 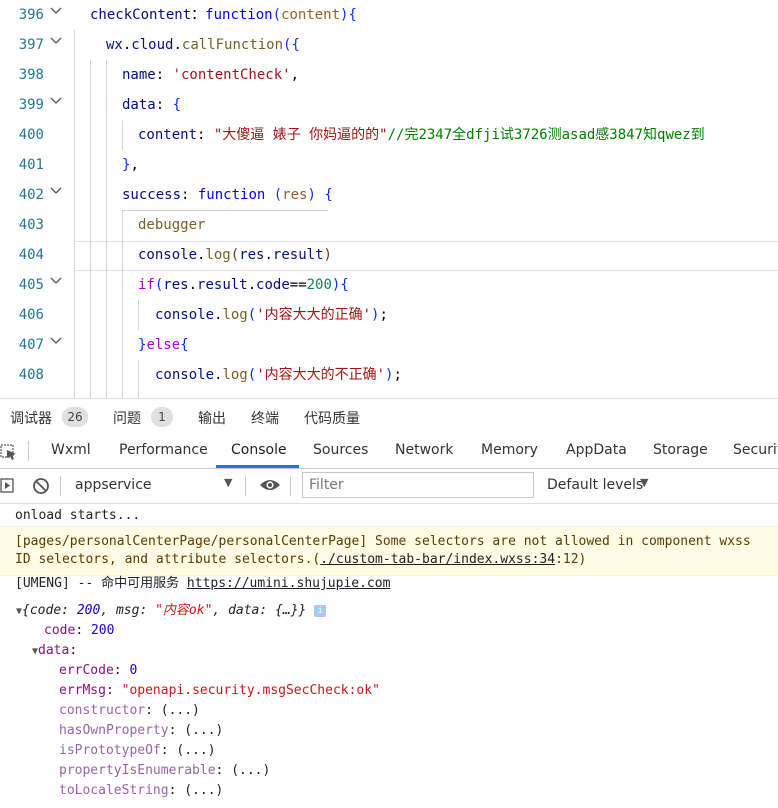 What do you see at coordinates (450, 195) in the screenshot?
I see `code-line: success: function (res) {` at bounding box center [450, 195].